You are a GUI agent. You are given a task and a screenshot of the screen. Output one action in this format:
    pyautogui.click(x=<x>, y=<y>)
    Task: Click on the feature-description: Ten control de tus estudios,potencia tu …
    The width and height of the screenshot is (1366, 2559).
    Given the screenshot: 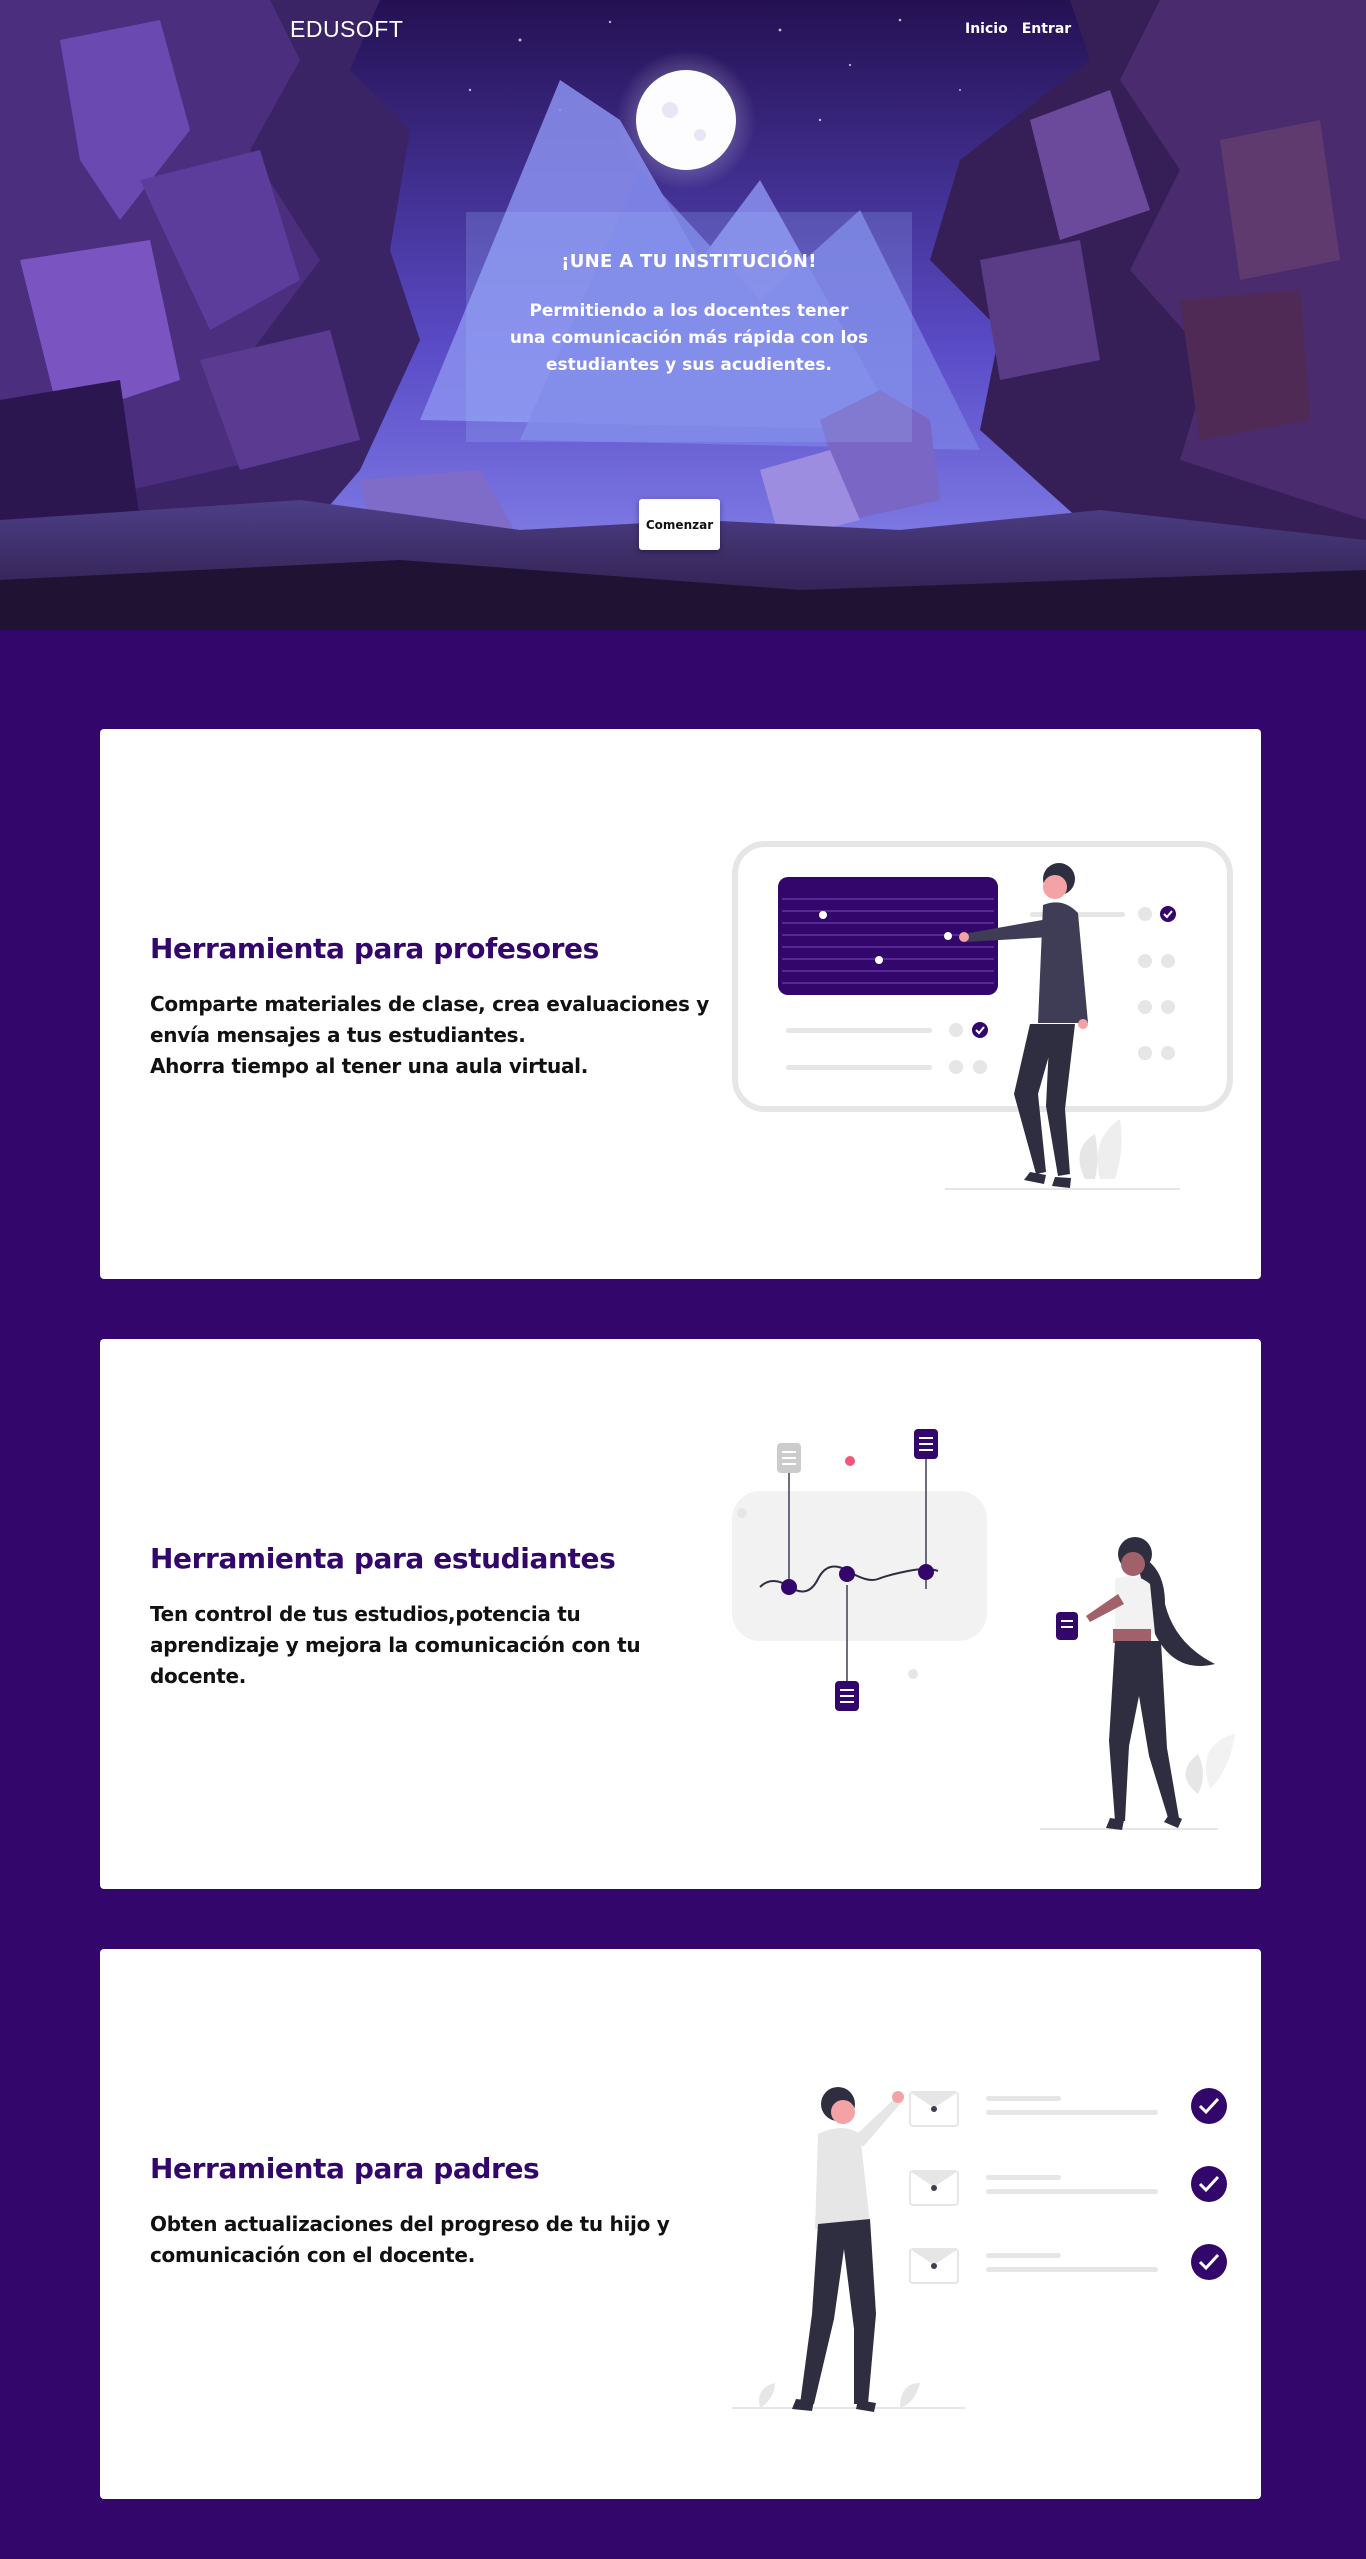 What is the action you would take?
    pyautogui.click(x=430, y=1645)
    